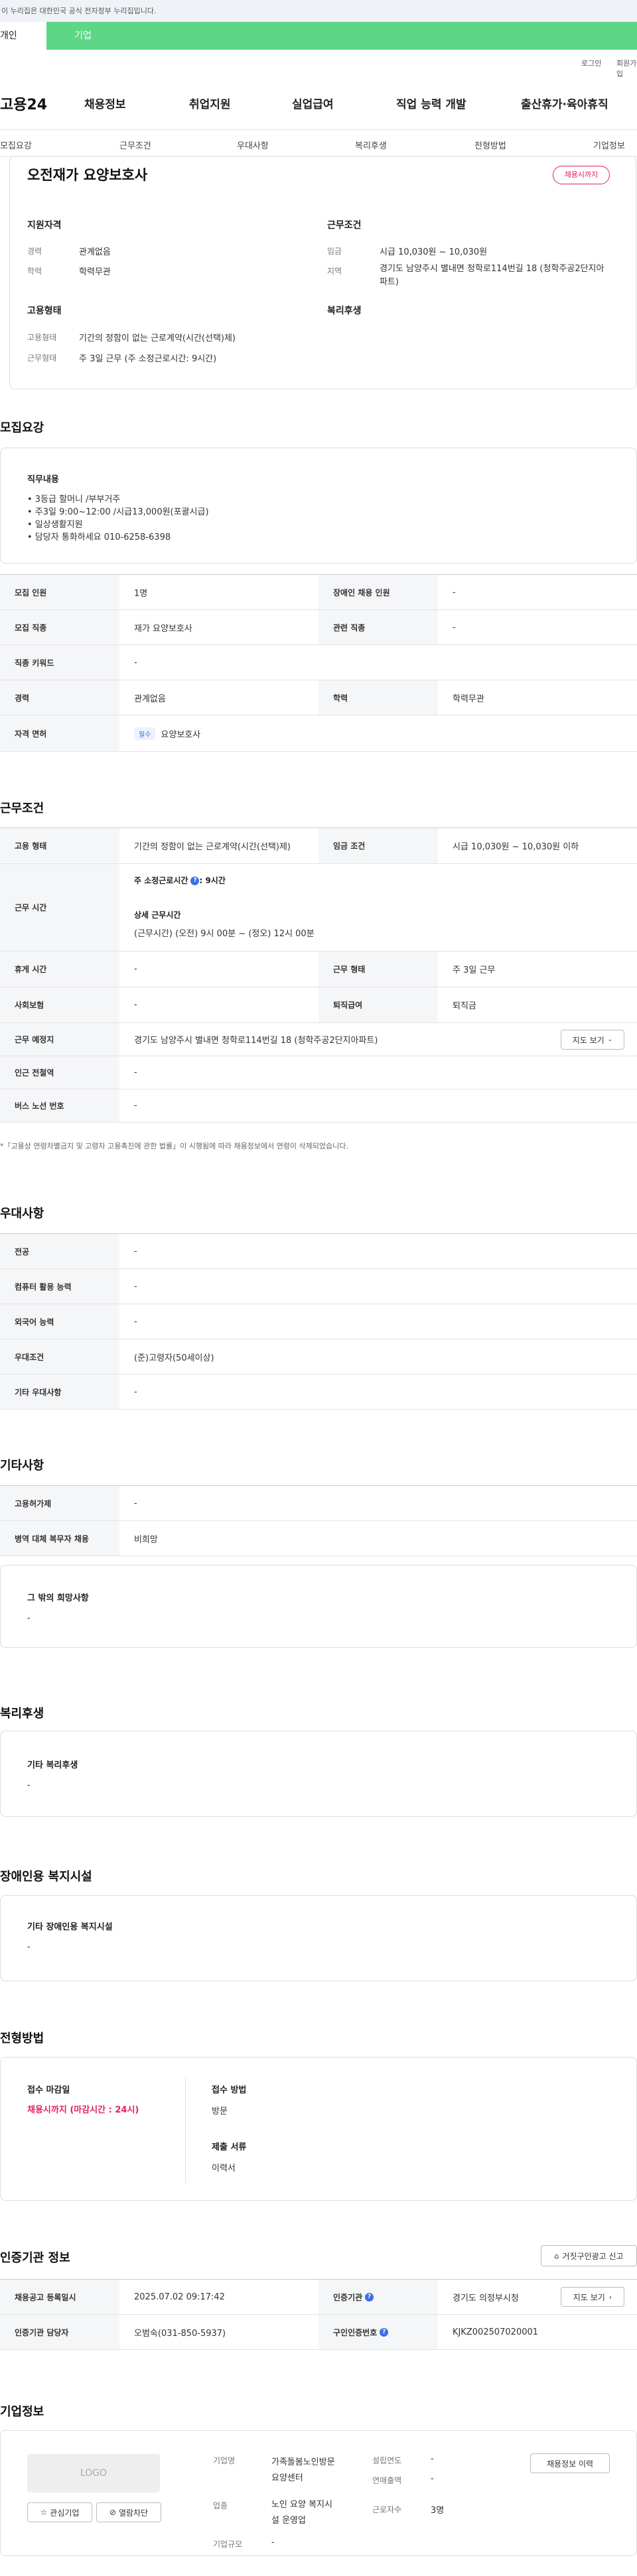  I want to click on block-icon: ⊘, so click(112, 2512).